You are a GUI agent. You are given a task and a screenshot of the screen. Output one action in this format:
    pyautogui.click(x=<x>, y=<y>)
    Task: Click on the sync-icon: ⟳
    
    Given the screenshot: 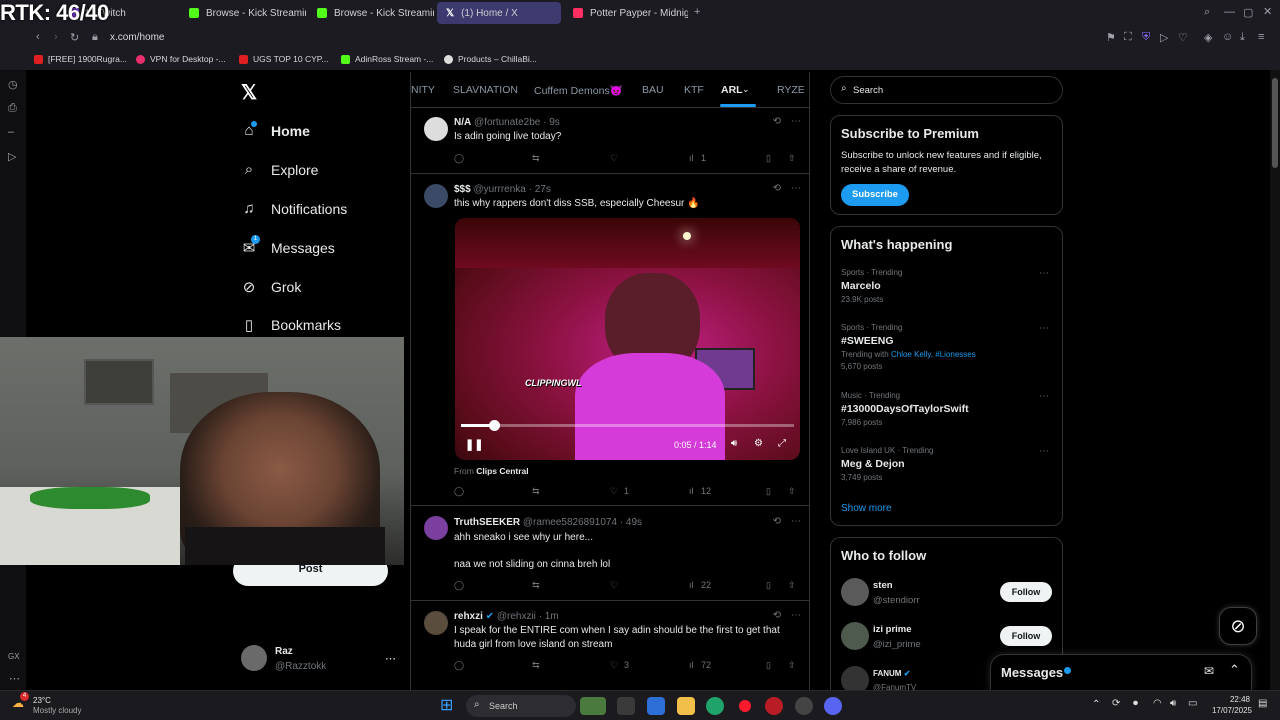 What is the action you would take?
    pyautogui.click(x=1116, y=703)
    